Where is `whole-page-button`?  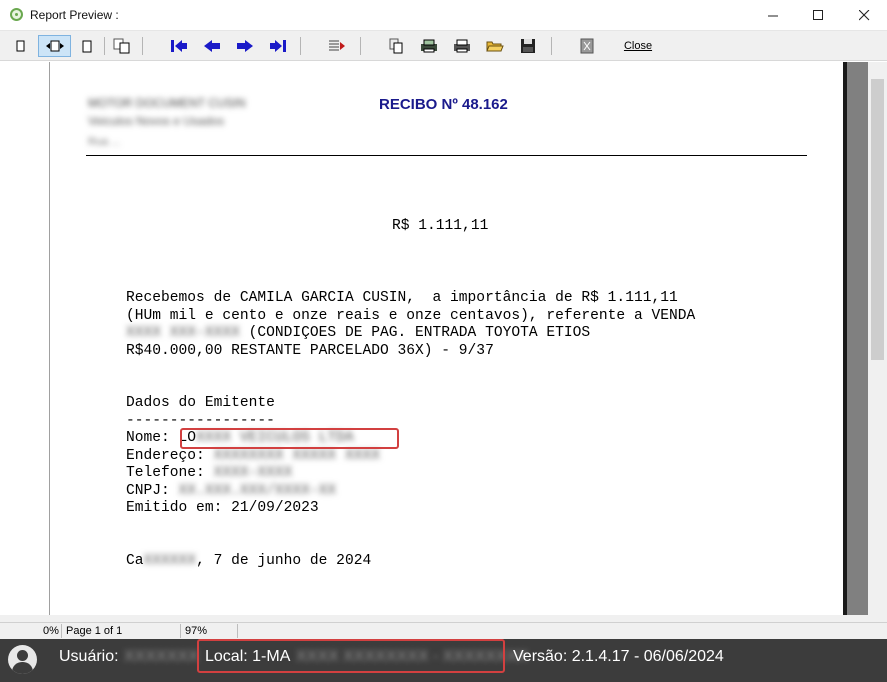 whole-page-button is located at coordinates (21, 46).